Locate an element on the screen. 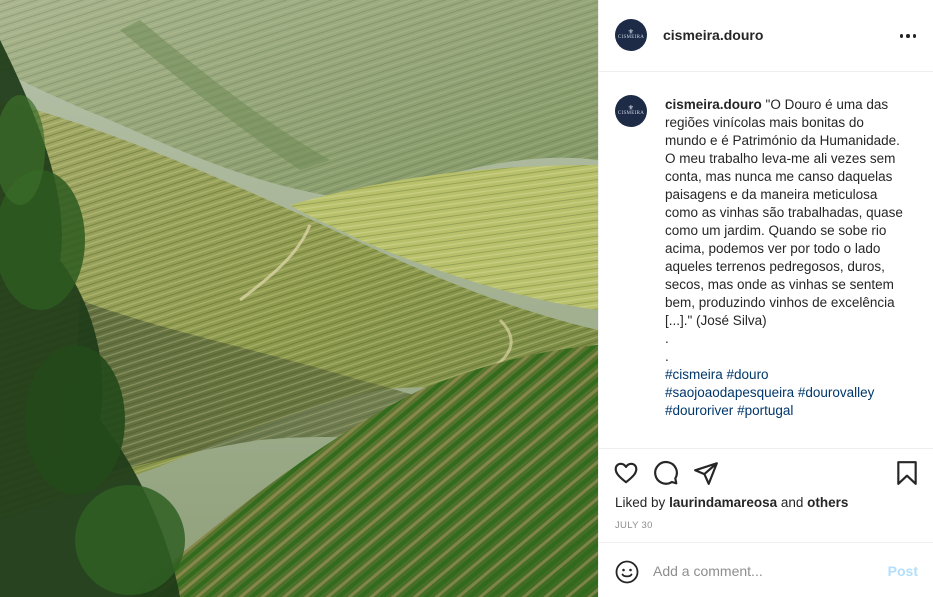  post-username: cismeira.douro is located at coordinates (713, 35).